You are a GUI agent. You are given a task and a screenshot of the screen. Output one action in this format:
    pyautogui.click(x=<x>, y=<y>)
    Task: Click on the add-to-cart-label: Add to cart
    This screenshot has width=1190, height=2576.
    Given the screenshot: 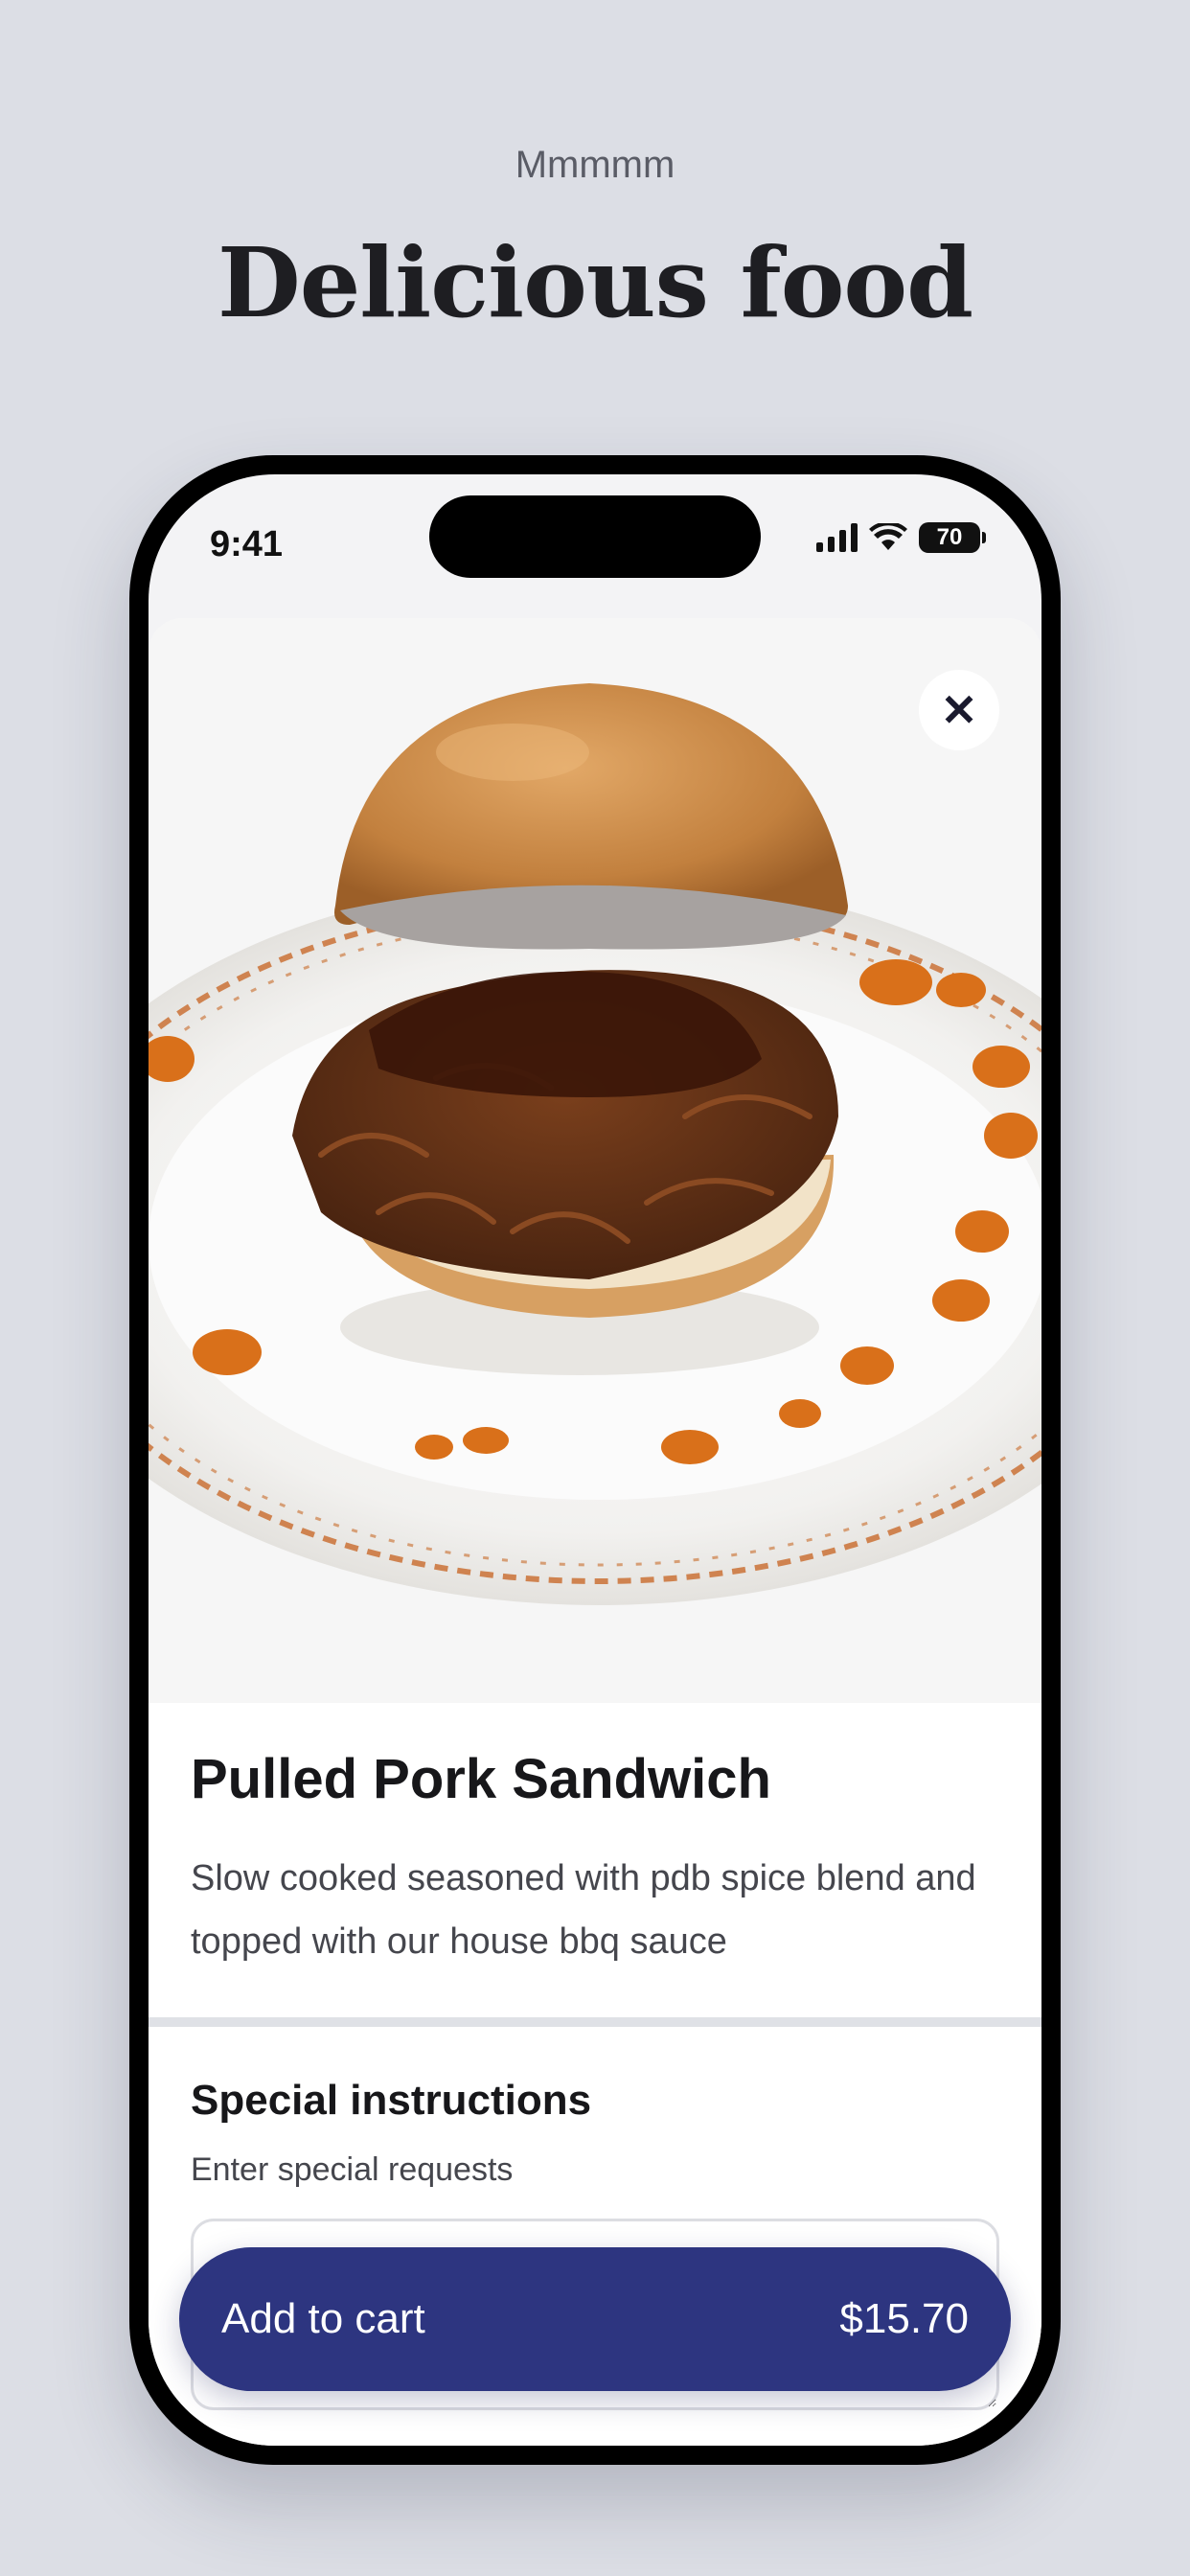 What is the action you would take?
    pyautogui.click(x=323, y=2318)
    